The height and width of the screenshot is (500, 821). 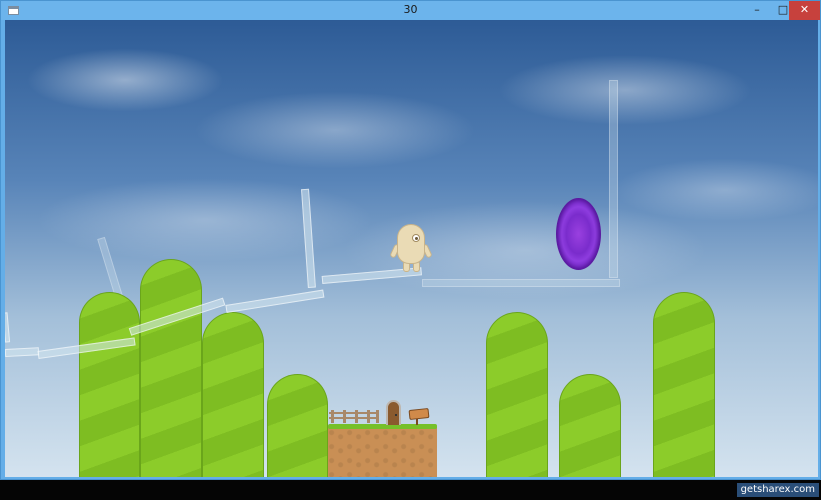 What do you see at coordinates (757, 10) in the screenshot?
I see `minimize-button: –` at bounding box center [757, 10].